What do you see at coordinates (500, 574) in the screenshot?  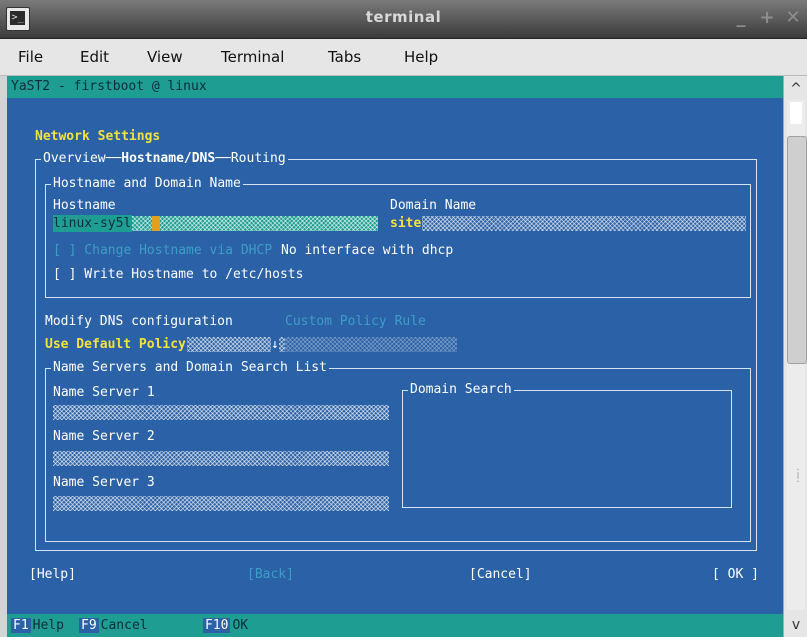 I see `cancel-button: [Cancel]` at bounding box center [500, 574].